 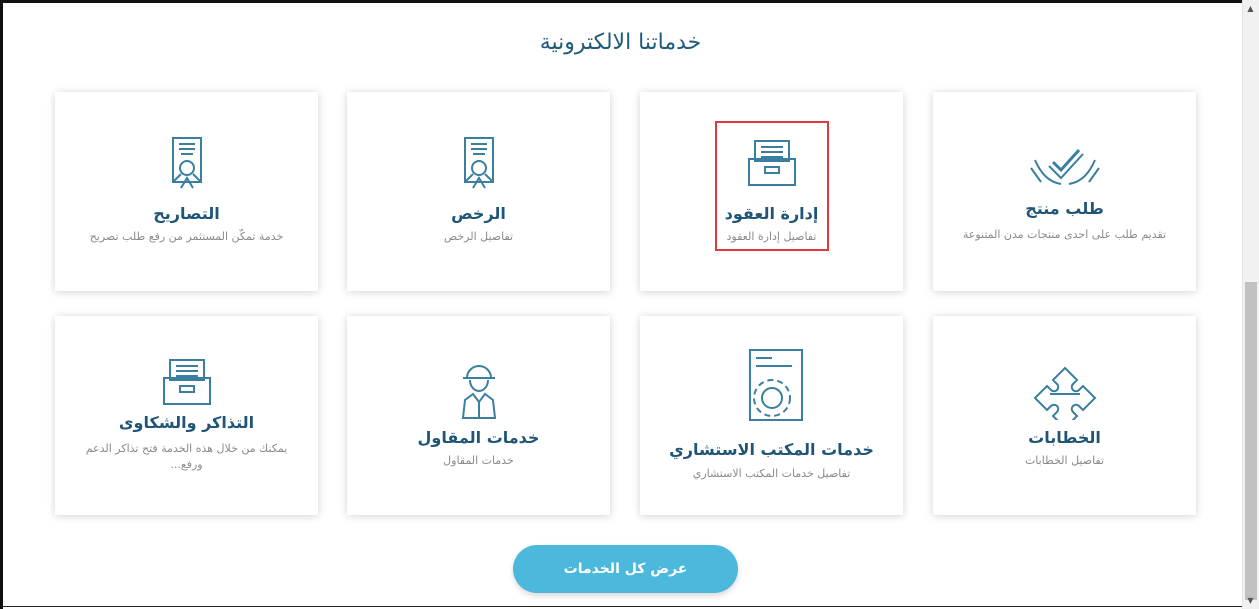 I want to click on card-title: الخطابات, so click(x=1064, y=437).